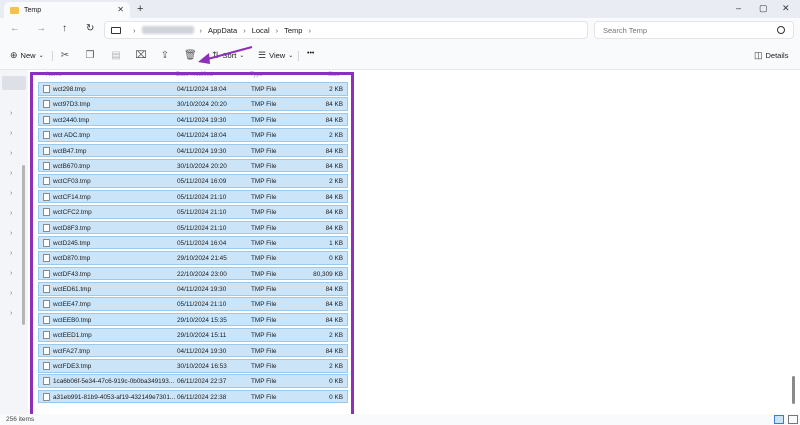 This screenshot has width=800, height=425. What do you see at coordinates (261, 30) in the screenshot?
I see `breadcrumb-local: Local` at bounding box center [261, 30].